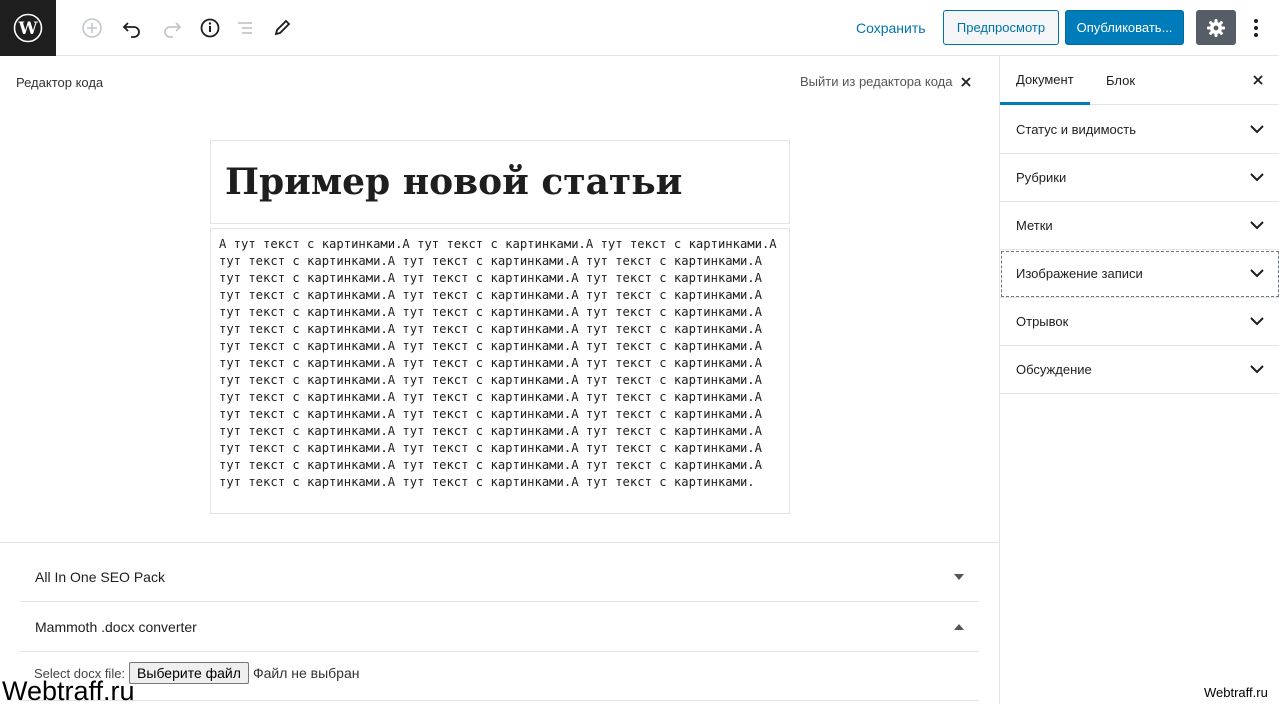 This screenshot has width=1279, height=704. I want to click on meta-box-mammoth-converter: Mammoth .docx converter, so click(499, 627).